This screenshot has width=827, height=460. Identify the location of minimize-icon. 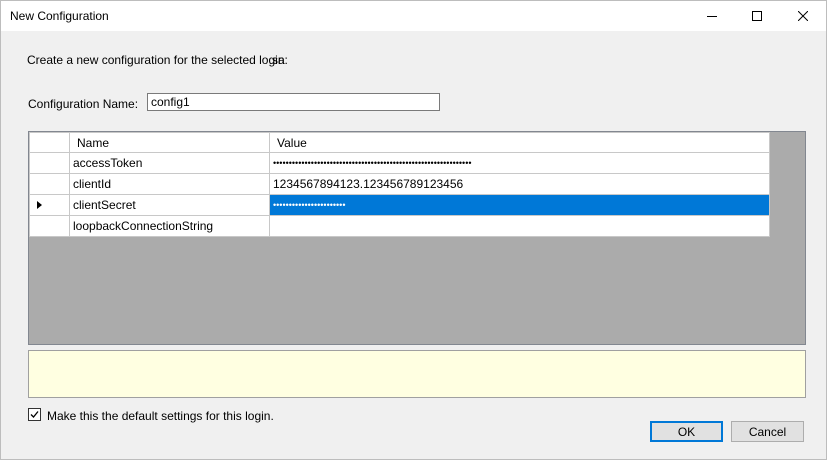
(712, 16).